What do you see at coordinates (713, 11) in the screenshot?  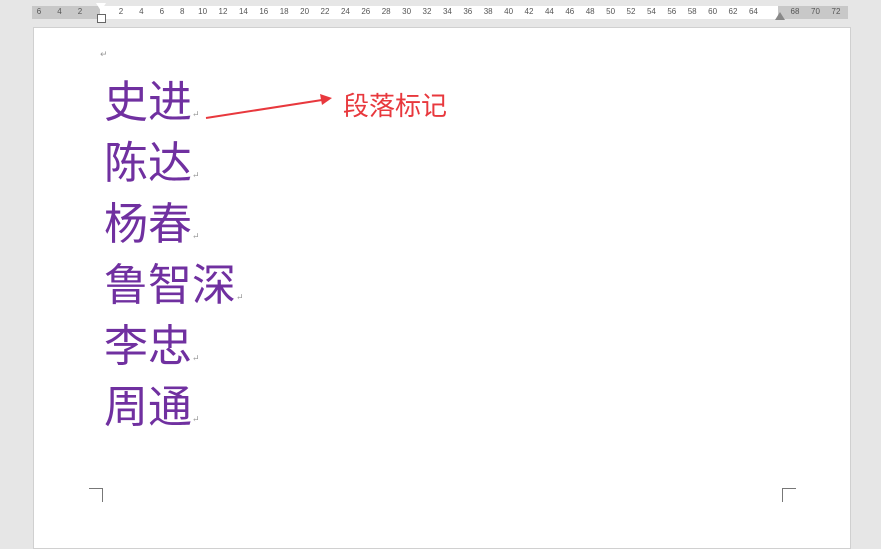 I see `ruler-tick: 60` at bounding box center [713, 11].